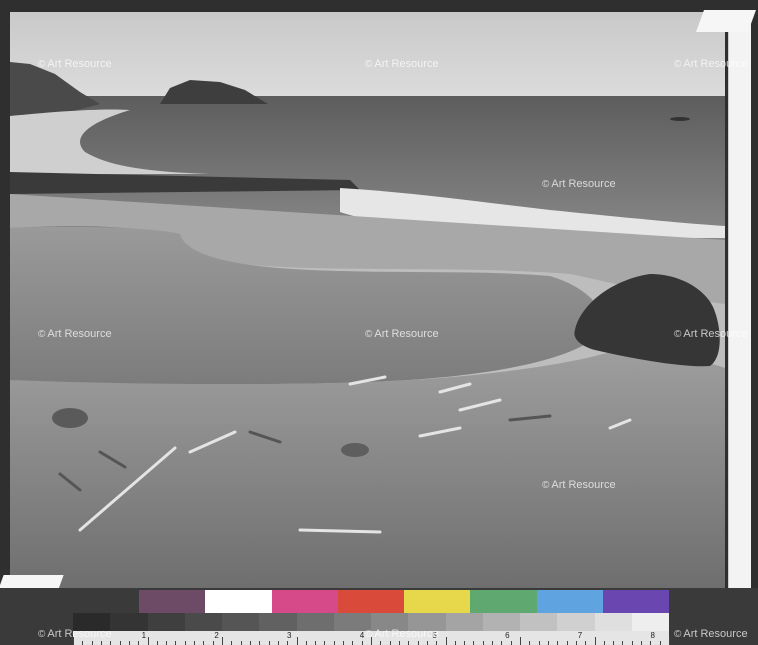  Describe the element at coordinates (144, 635) in the screenshot. I see `ruler-number: 1` at that location.